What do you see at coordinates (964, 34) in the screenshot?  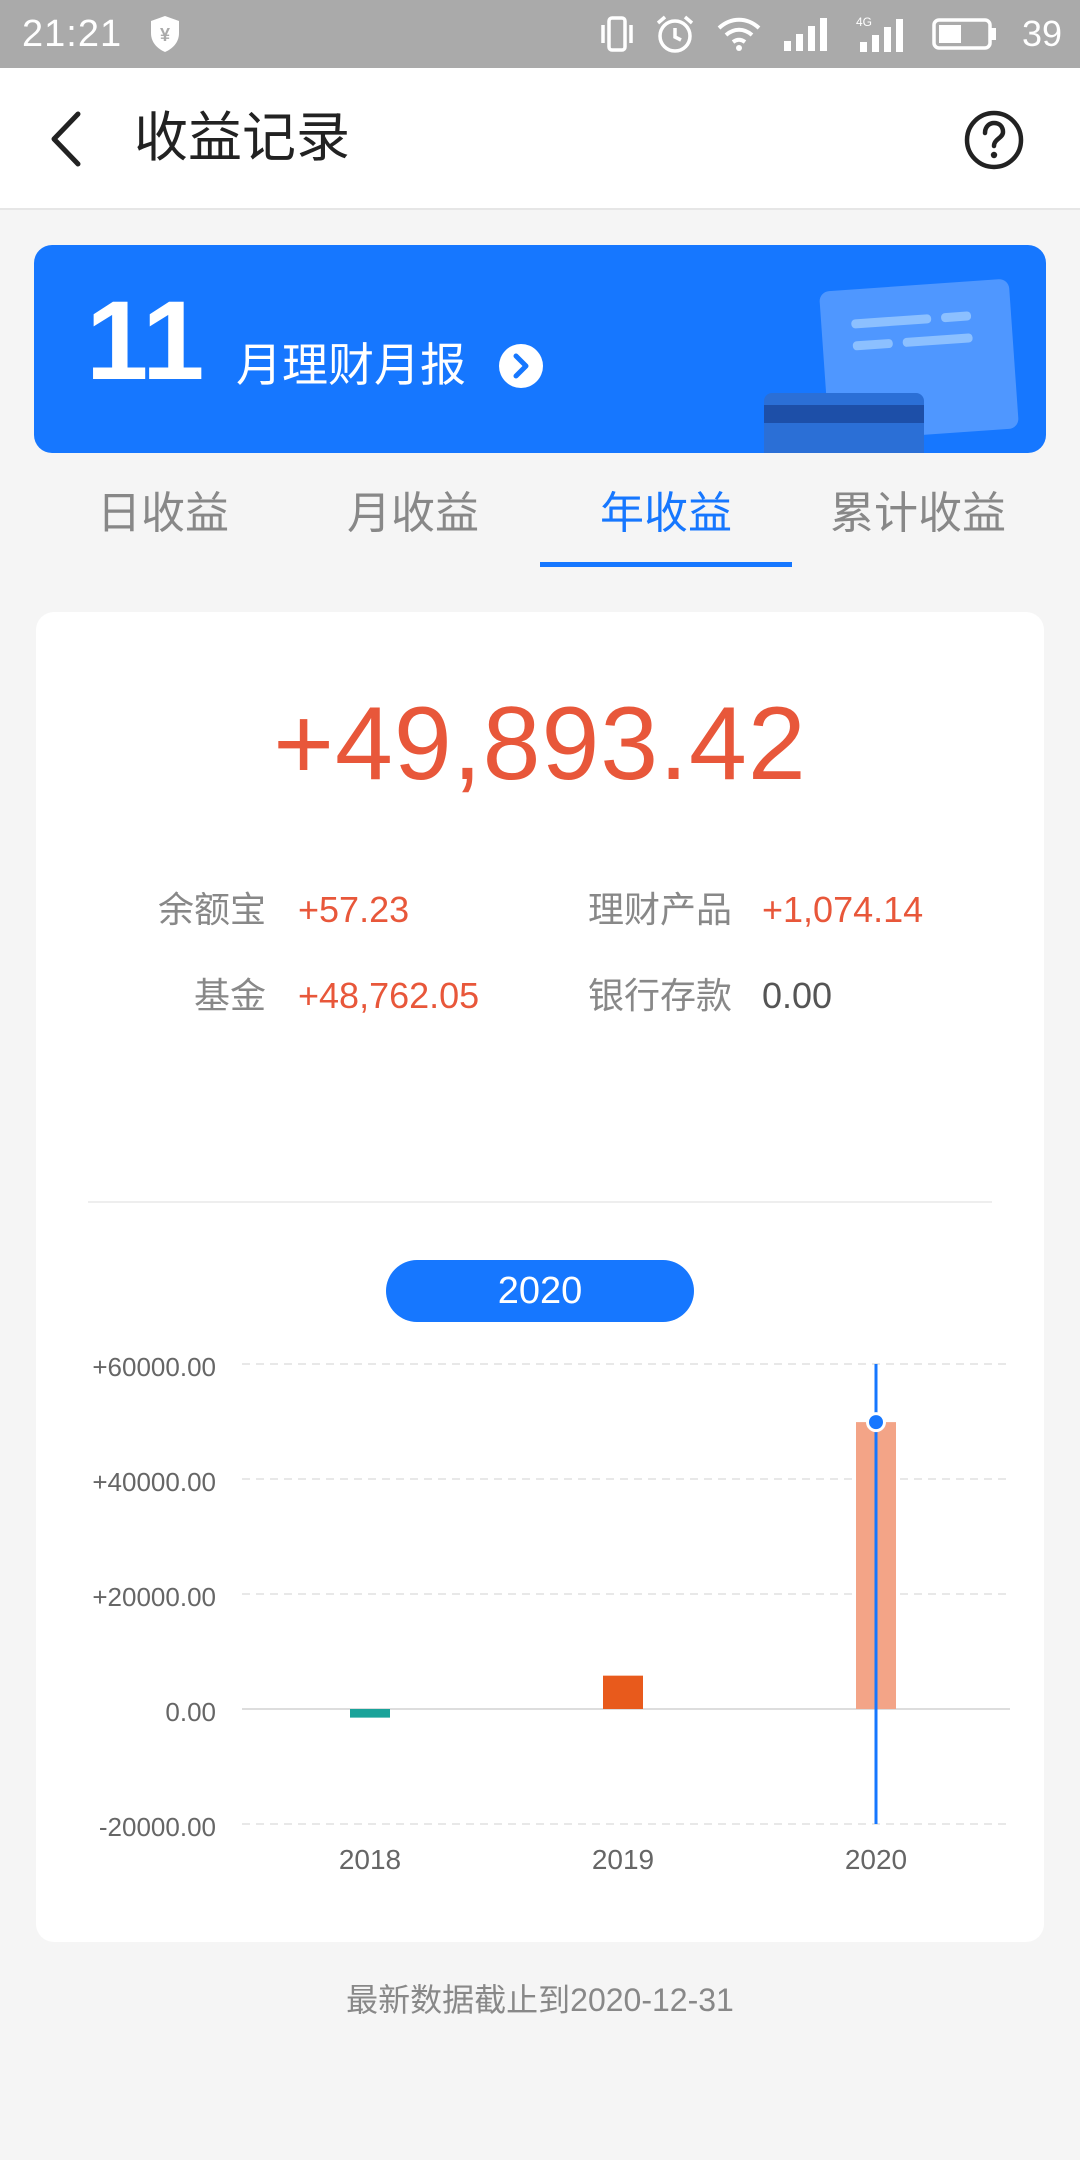 I see `battery-icon` at bounding box center [964, 34].